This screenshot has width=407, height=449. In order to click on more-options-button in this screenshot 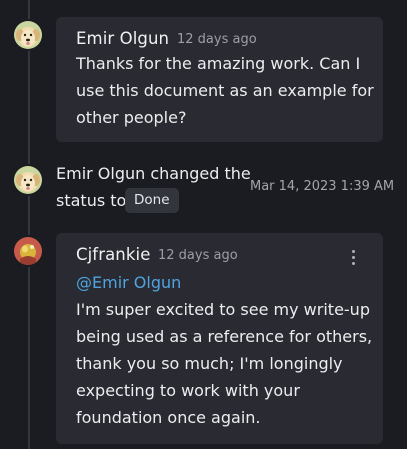, I will do `click(353, 257)`.